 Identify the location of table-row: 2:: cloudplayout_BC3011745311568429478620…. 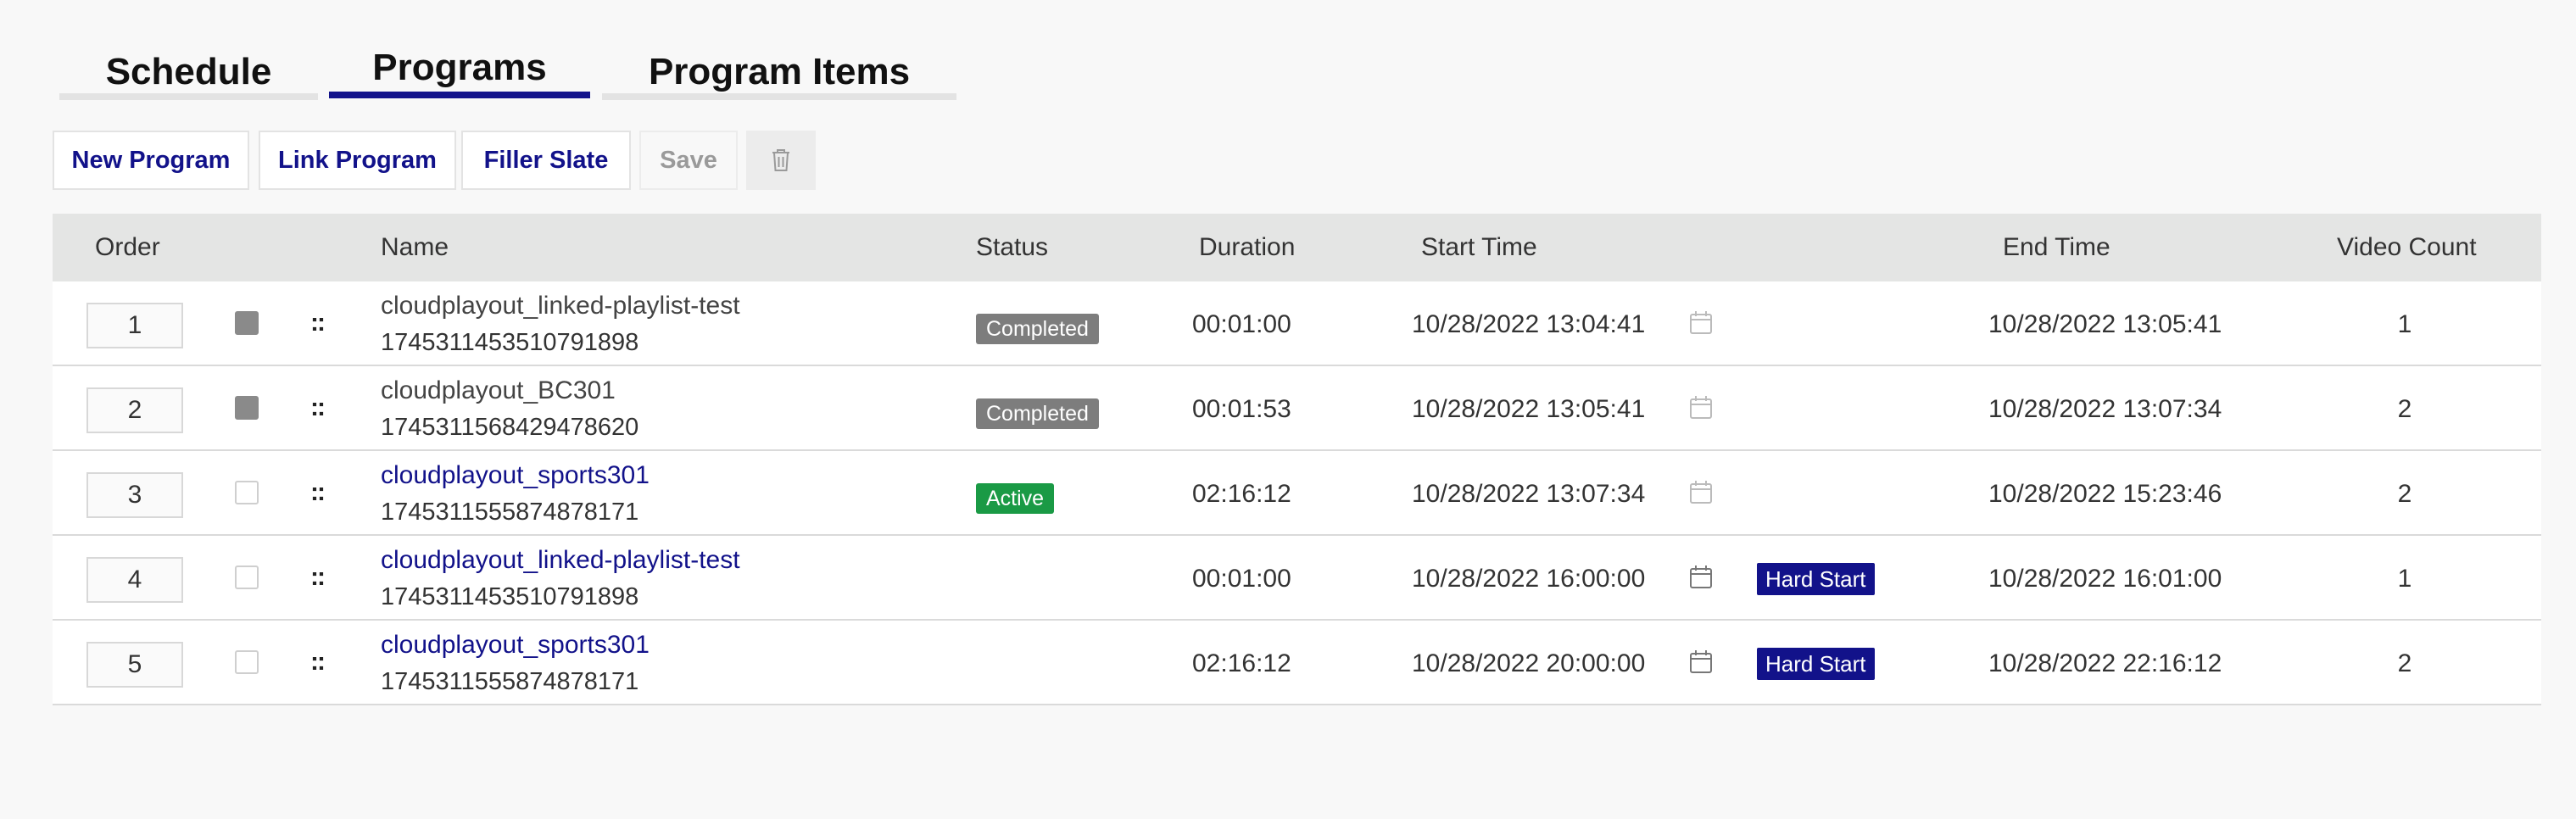
(1297, 408).